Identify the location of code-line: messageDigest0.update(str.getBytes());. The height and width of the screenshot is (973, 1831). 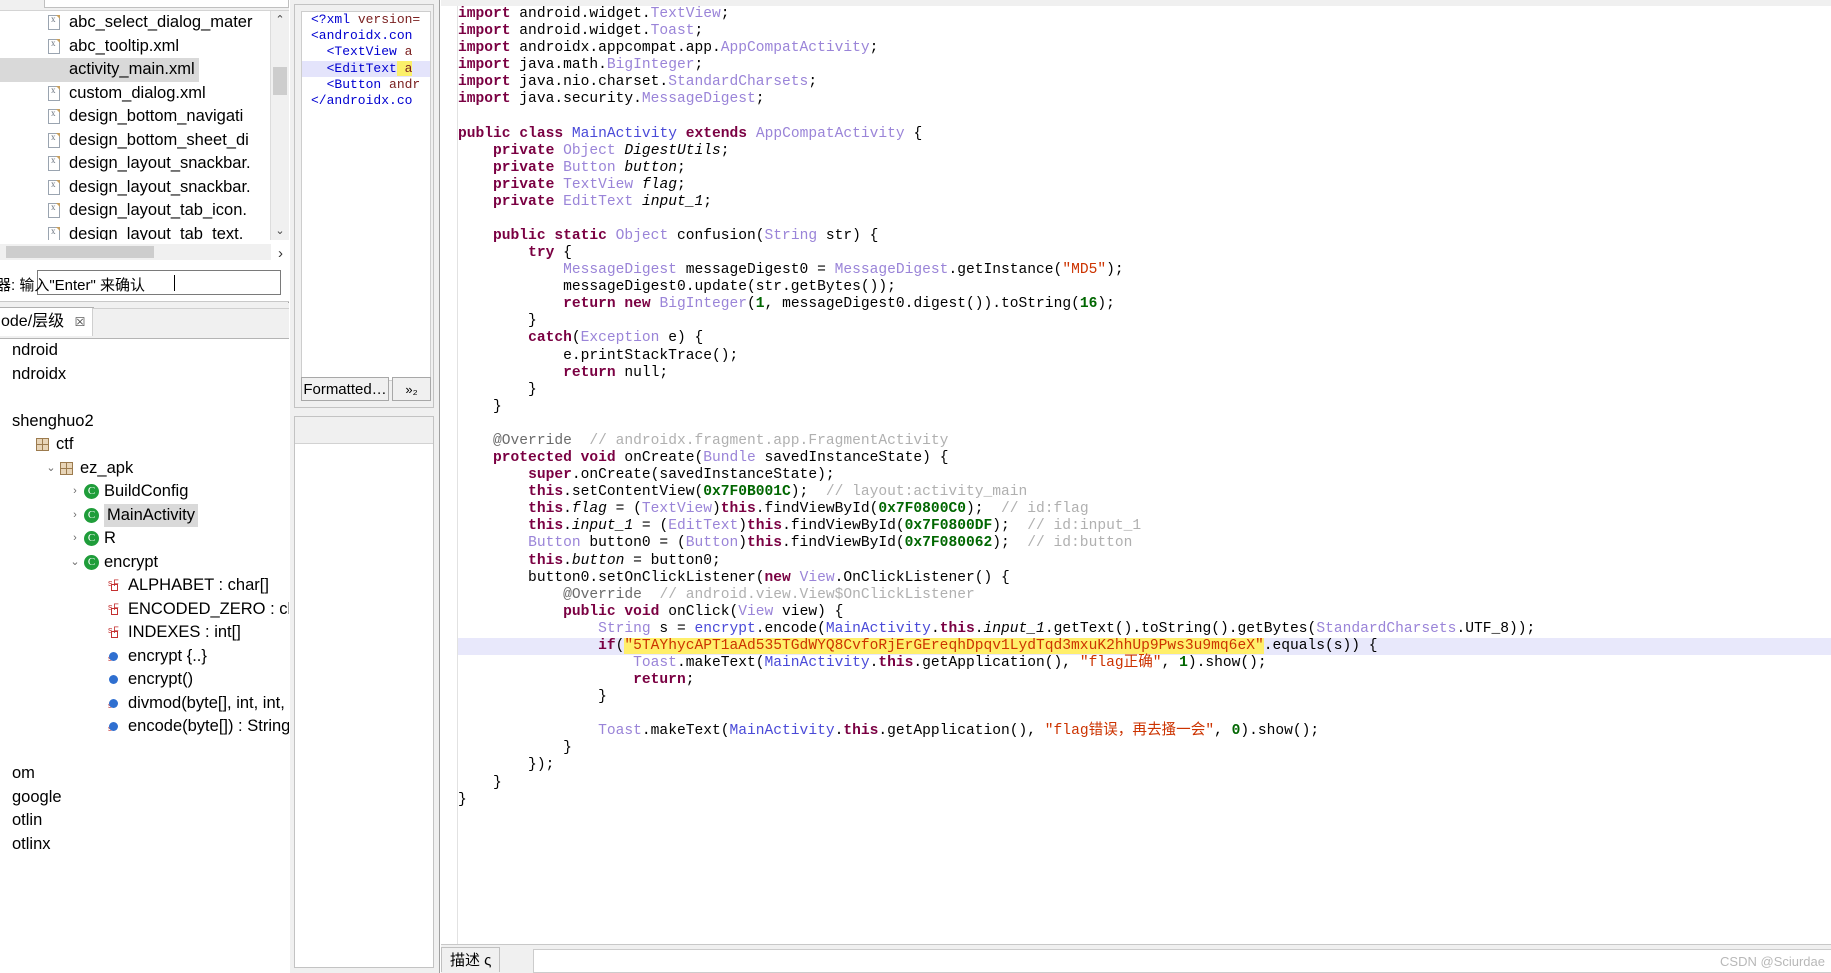
(677, 287).